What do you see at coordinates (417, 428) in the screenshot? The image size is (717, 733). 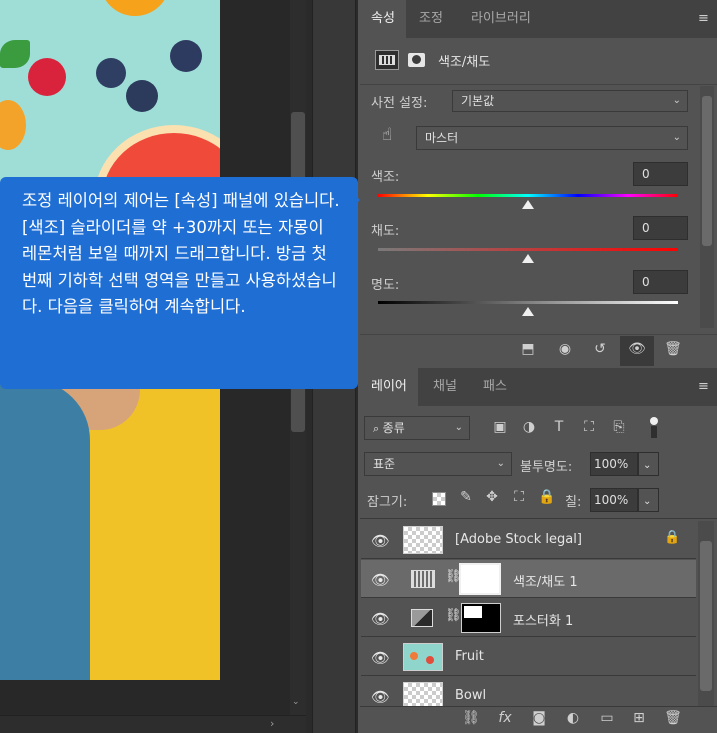 I see `layer-filter-dropdown: ⌕ 종류 ⌄` at bounding box center [417, 428].